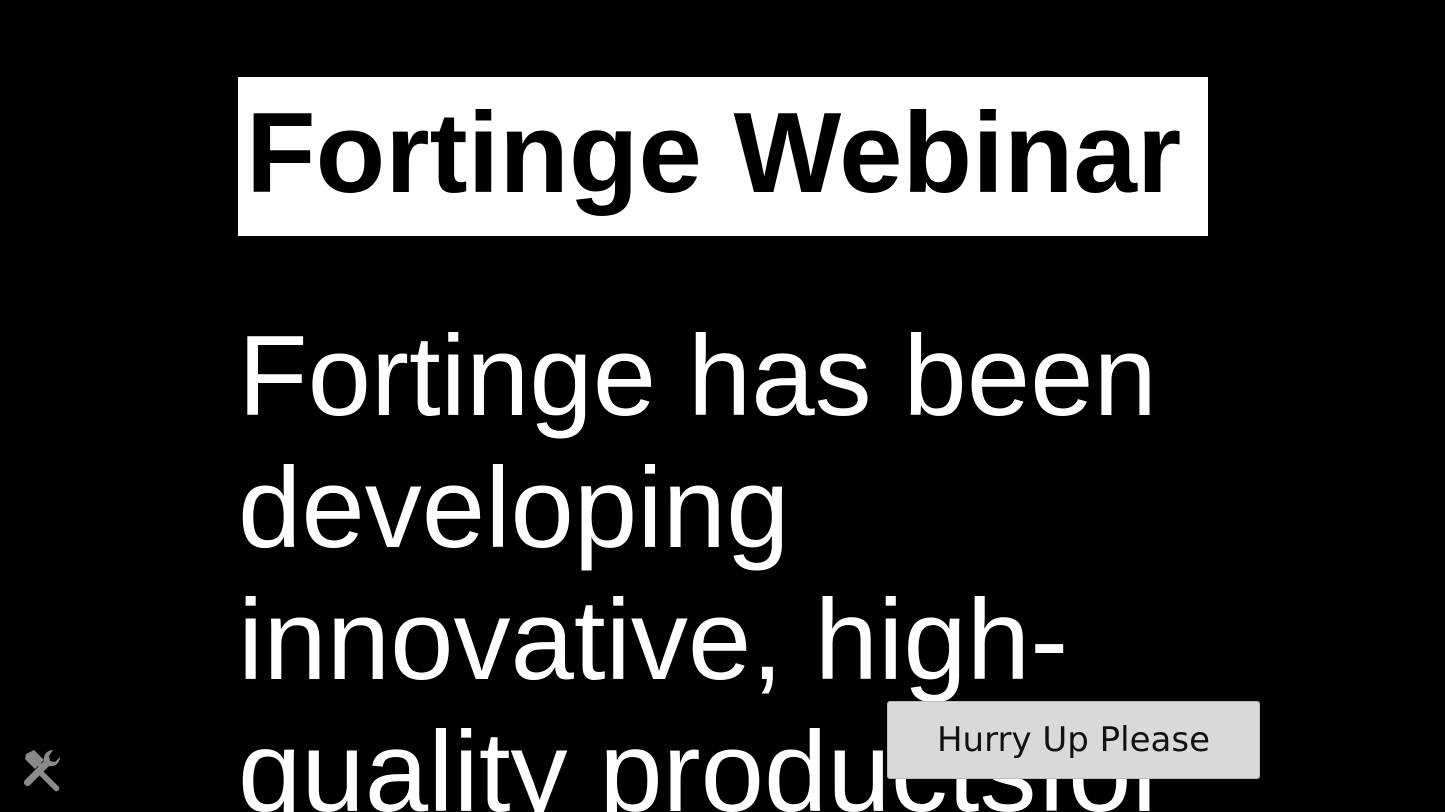 This screenshot has height=812, width=1445. I want to click on slide-title-box: Fortinge Webinar, so click(723, 156).